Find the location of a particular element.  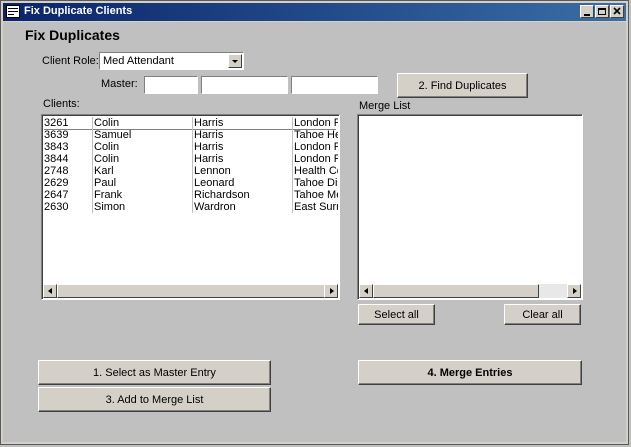

find-duplicates-button: 2. Find Duplicates is located at coordinates (462, 85).